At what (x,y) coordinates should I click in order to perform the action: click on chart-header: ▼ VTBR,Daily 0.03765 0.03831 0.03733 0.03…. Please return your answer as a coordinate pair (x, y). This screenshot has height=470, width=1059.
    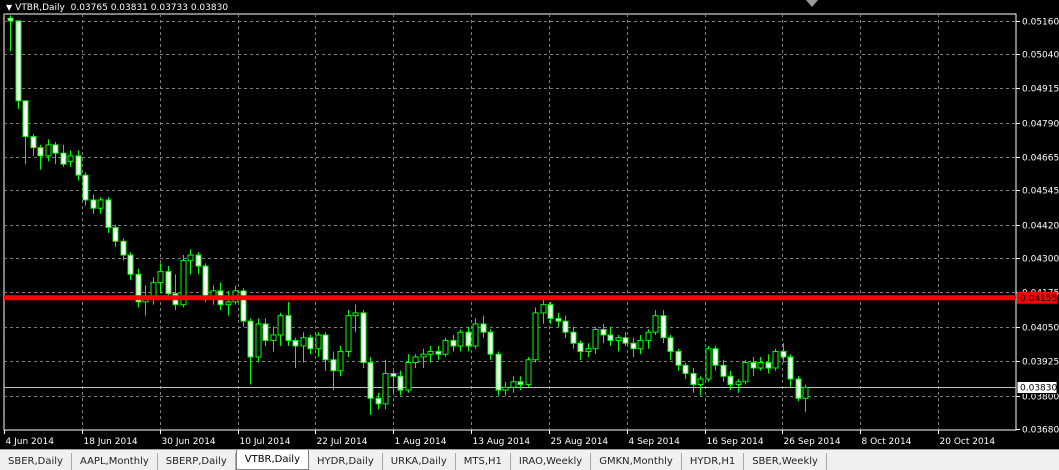
    Looking at the image, I should click on (117, 8).